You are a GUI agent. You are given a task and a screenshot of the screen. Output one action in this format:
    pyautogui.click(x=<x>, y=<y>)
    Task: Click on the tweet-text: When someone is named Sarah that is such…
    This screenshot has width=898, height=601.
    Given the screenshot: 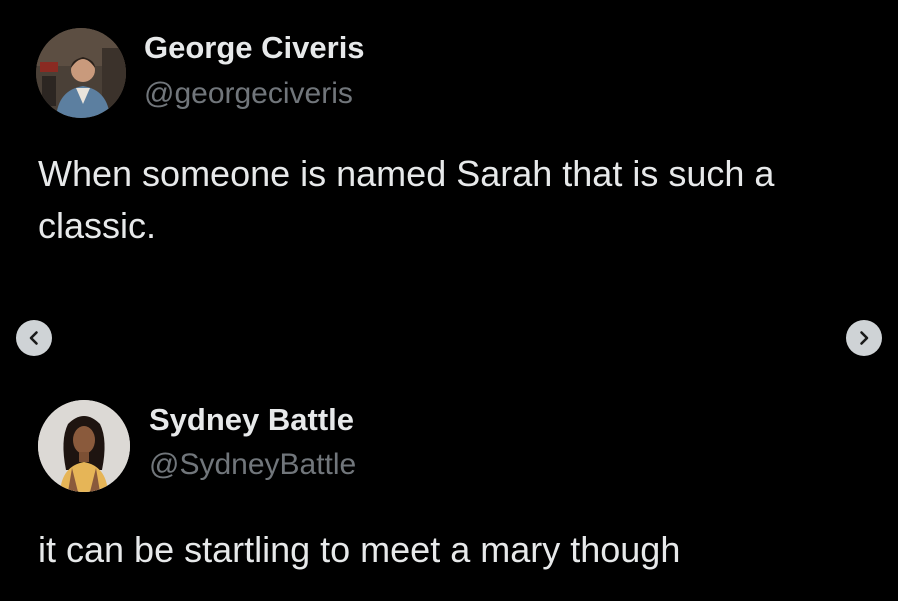 What is the action you would take?
    pyautogui.click(x=406, y=199)
    